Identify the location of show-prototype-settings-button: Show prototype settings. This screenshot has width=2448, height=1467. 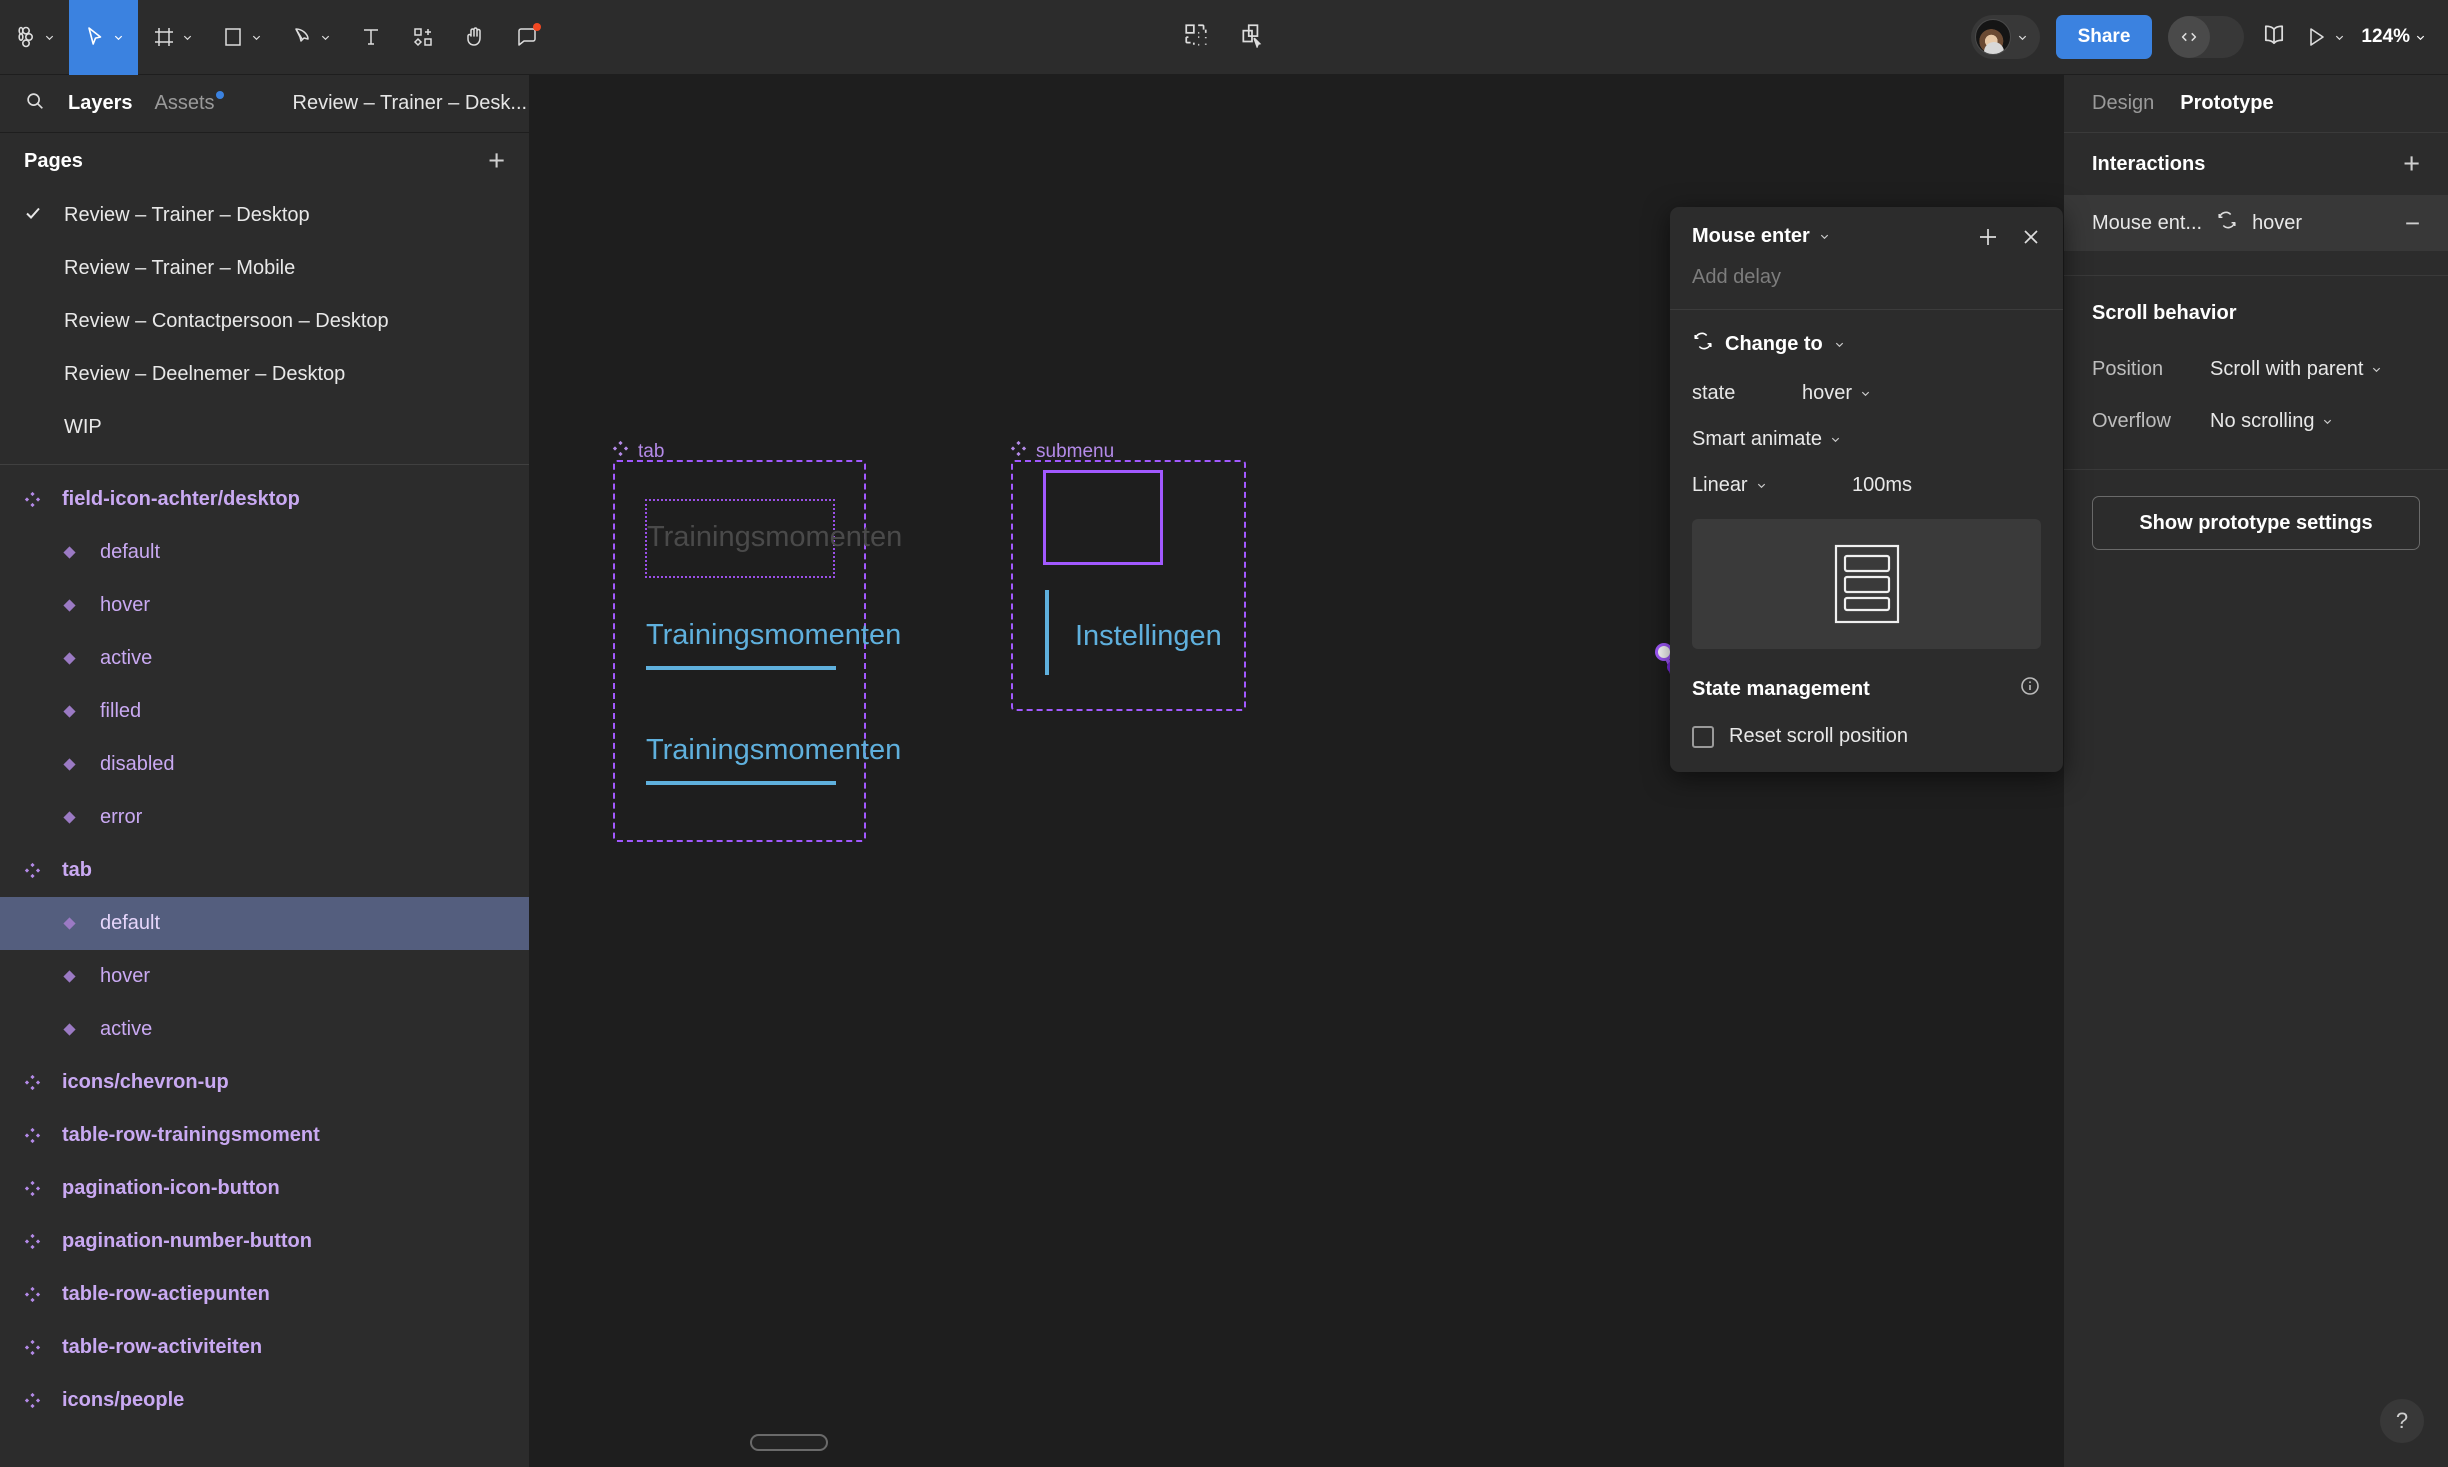
(2256, 523).